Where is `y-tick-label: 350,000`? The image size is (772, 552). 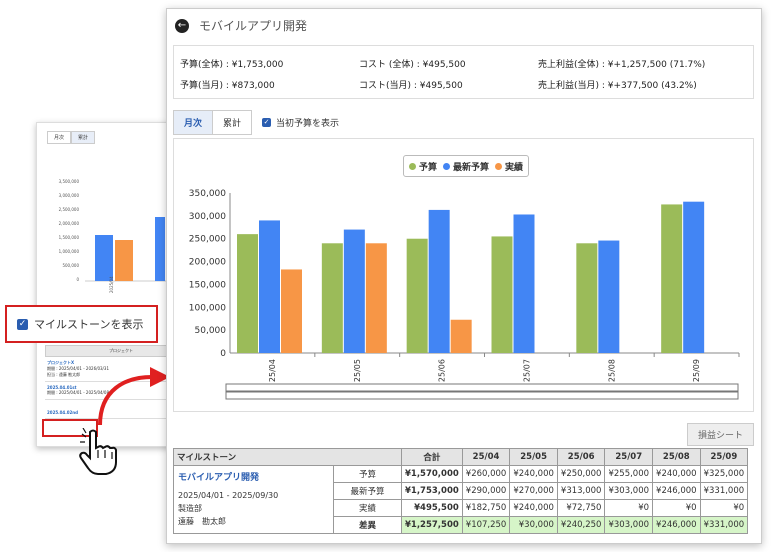 y-tick-label: 350,000 is located at coordinates (207, 194).